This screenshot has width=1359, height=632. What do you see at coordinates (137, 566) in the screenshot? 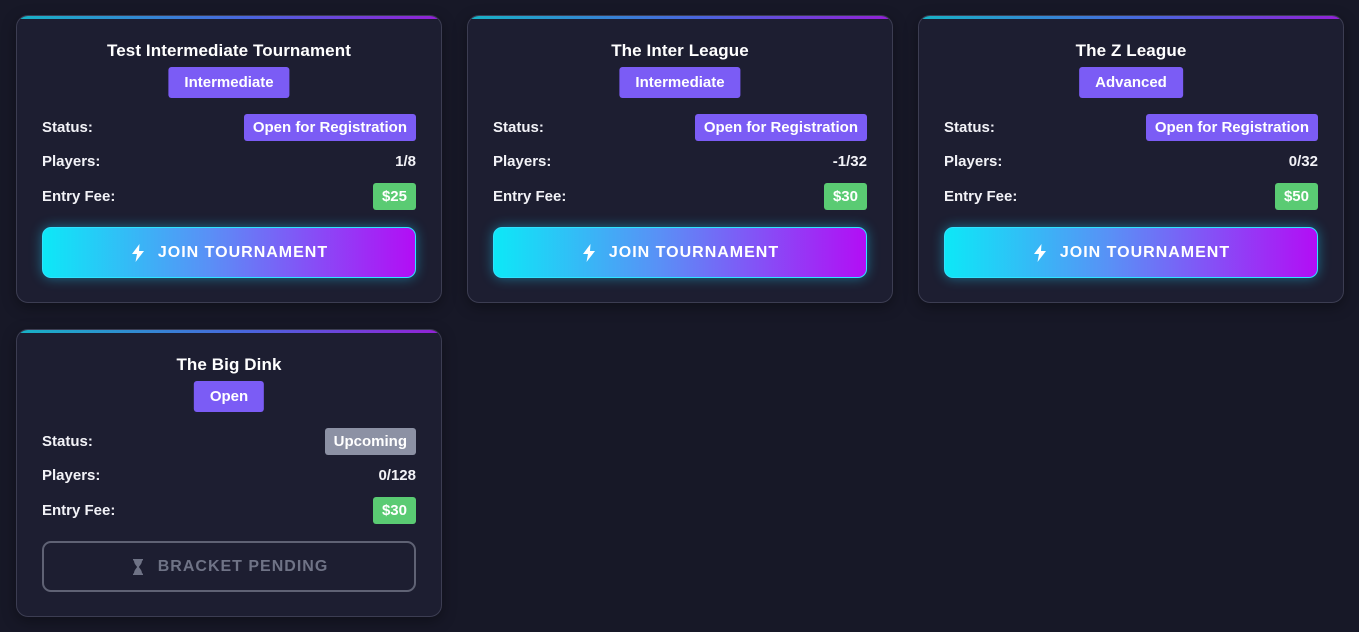
I see `hourglass-icon` at bounding box center [137, 566].